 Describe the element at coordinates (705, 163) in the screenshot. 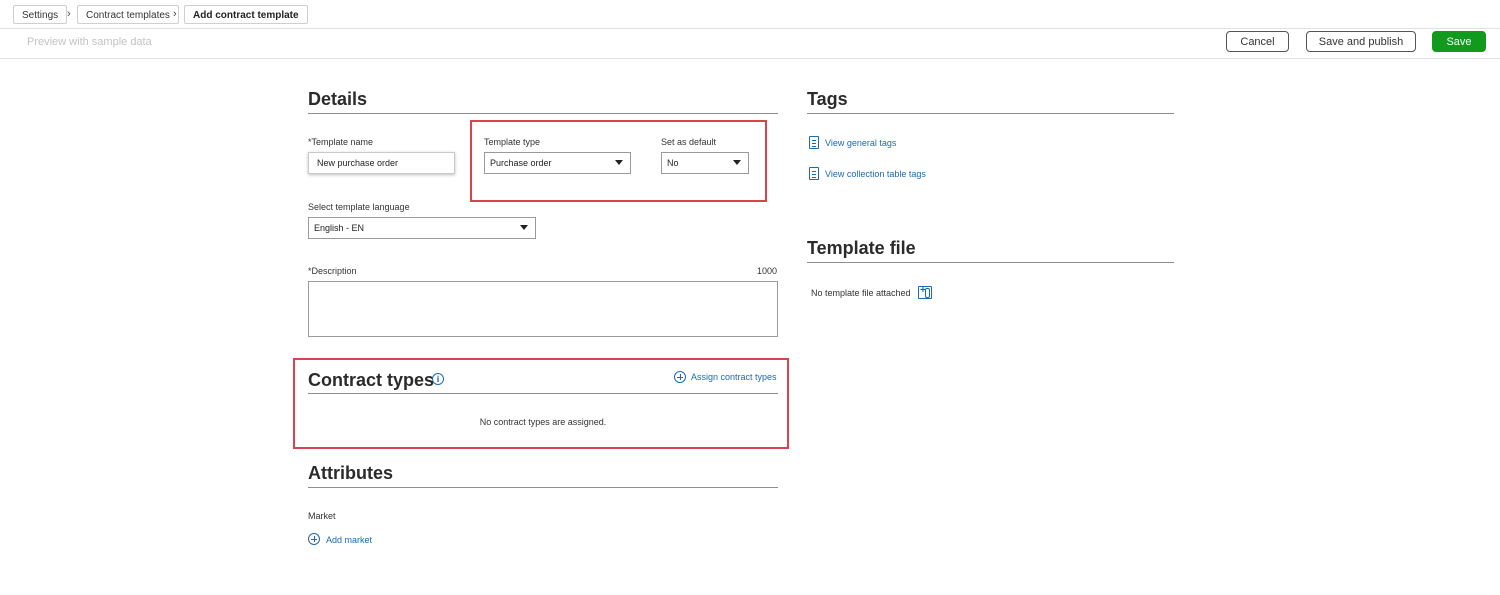

I see `set-as-default-select: No` at that location.